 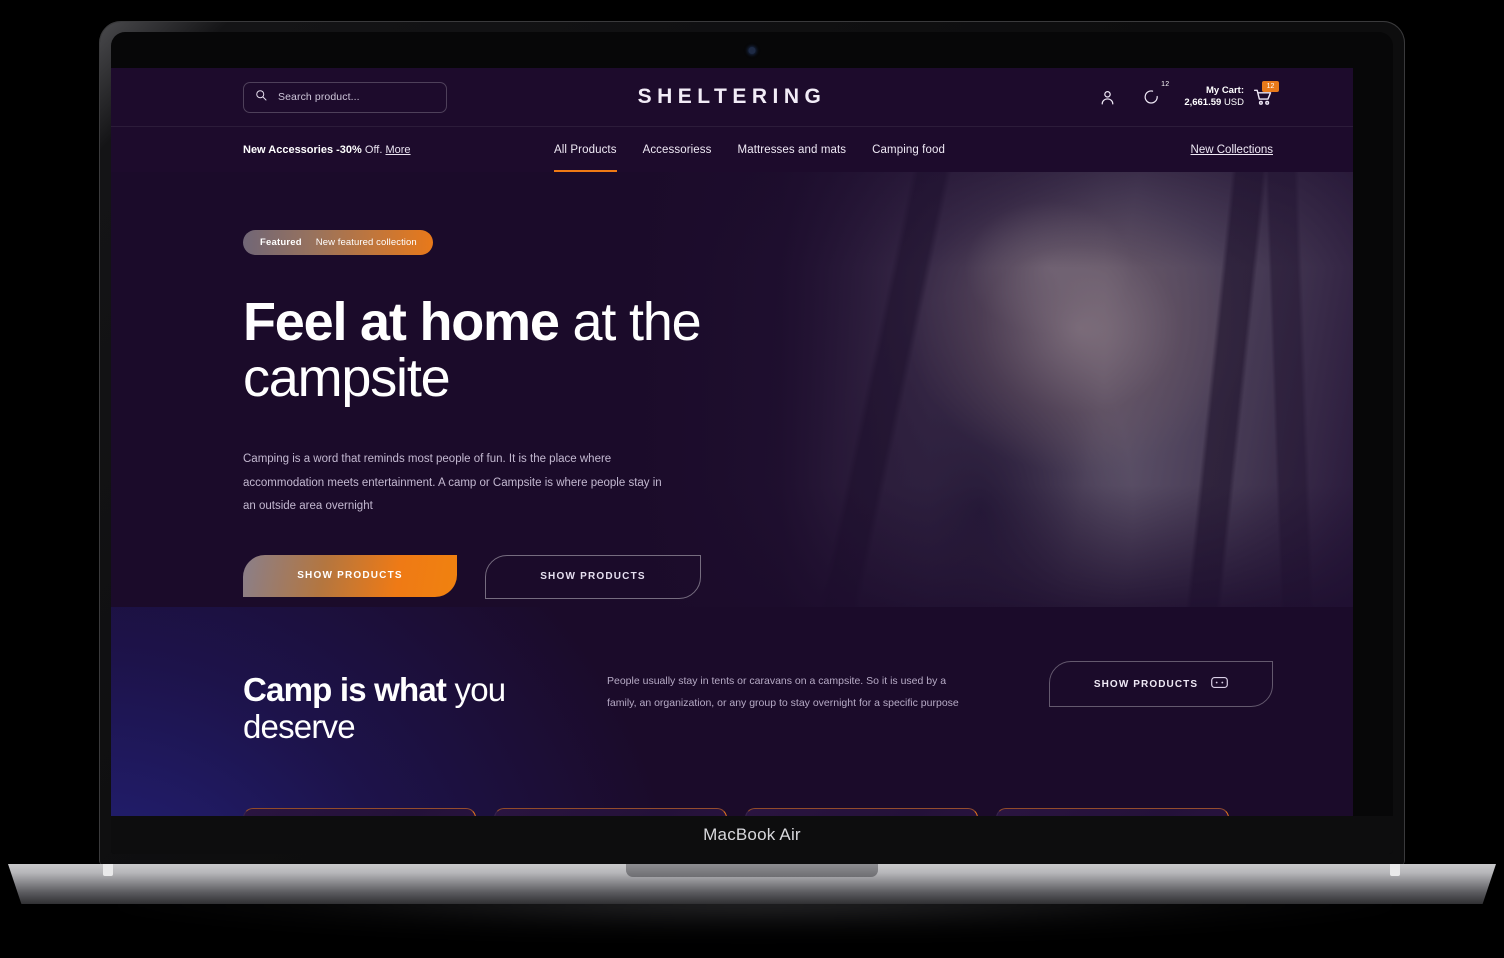 What do you see at coordinates (355, 97) in the screenshot?
I see `search-input` at bounding box center [355, 97].